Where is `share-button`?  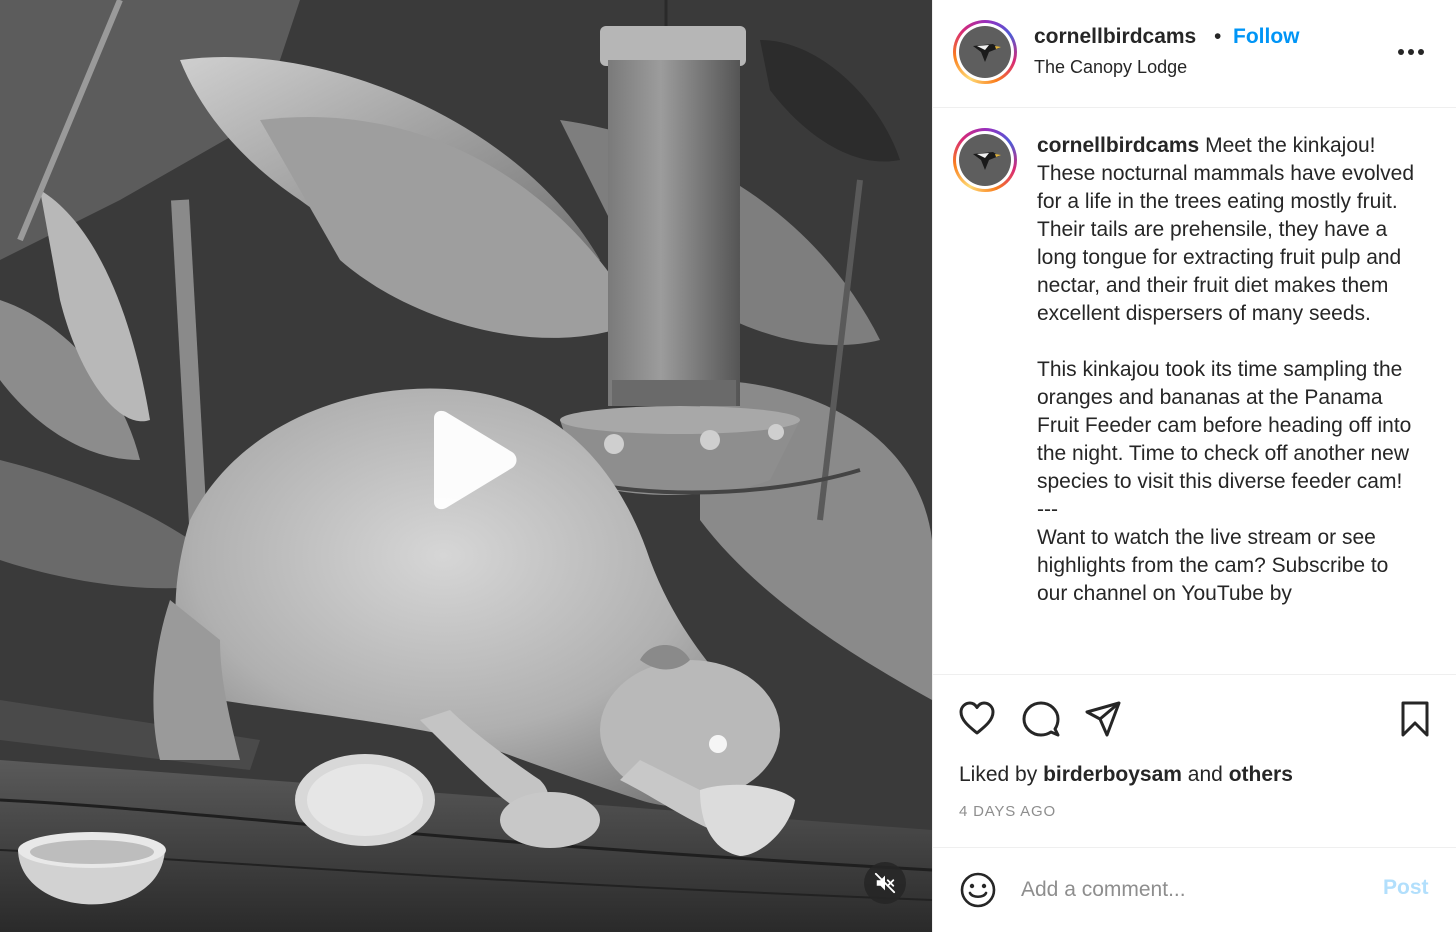 share-button is located at coordinates (1103, 719).